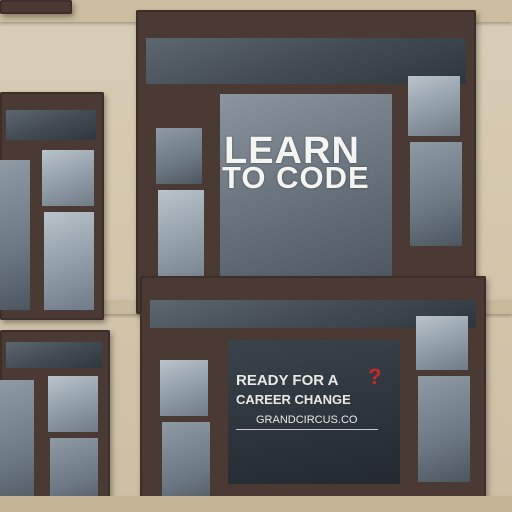  What do you see at coordinates (442, 343) in the screenshot?
I see `main-lower-right-pane-top` at bounding box center [442, 343].